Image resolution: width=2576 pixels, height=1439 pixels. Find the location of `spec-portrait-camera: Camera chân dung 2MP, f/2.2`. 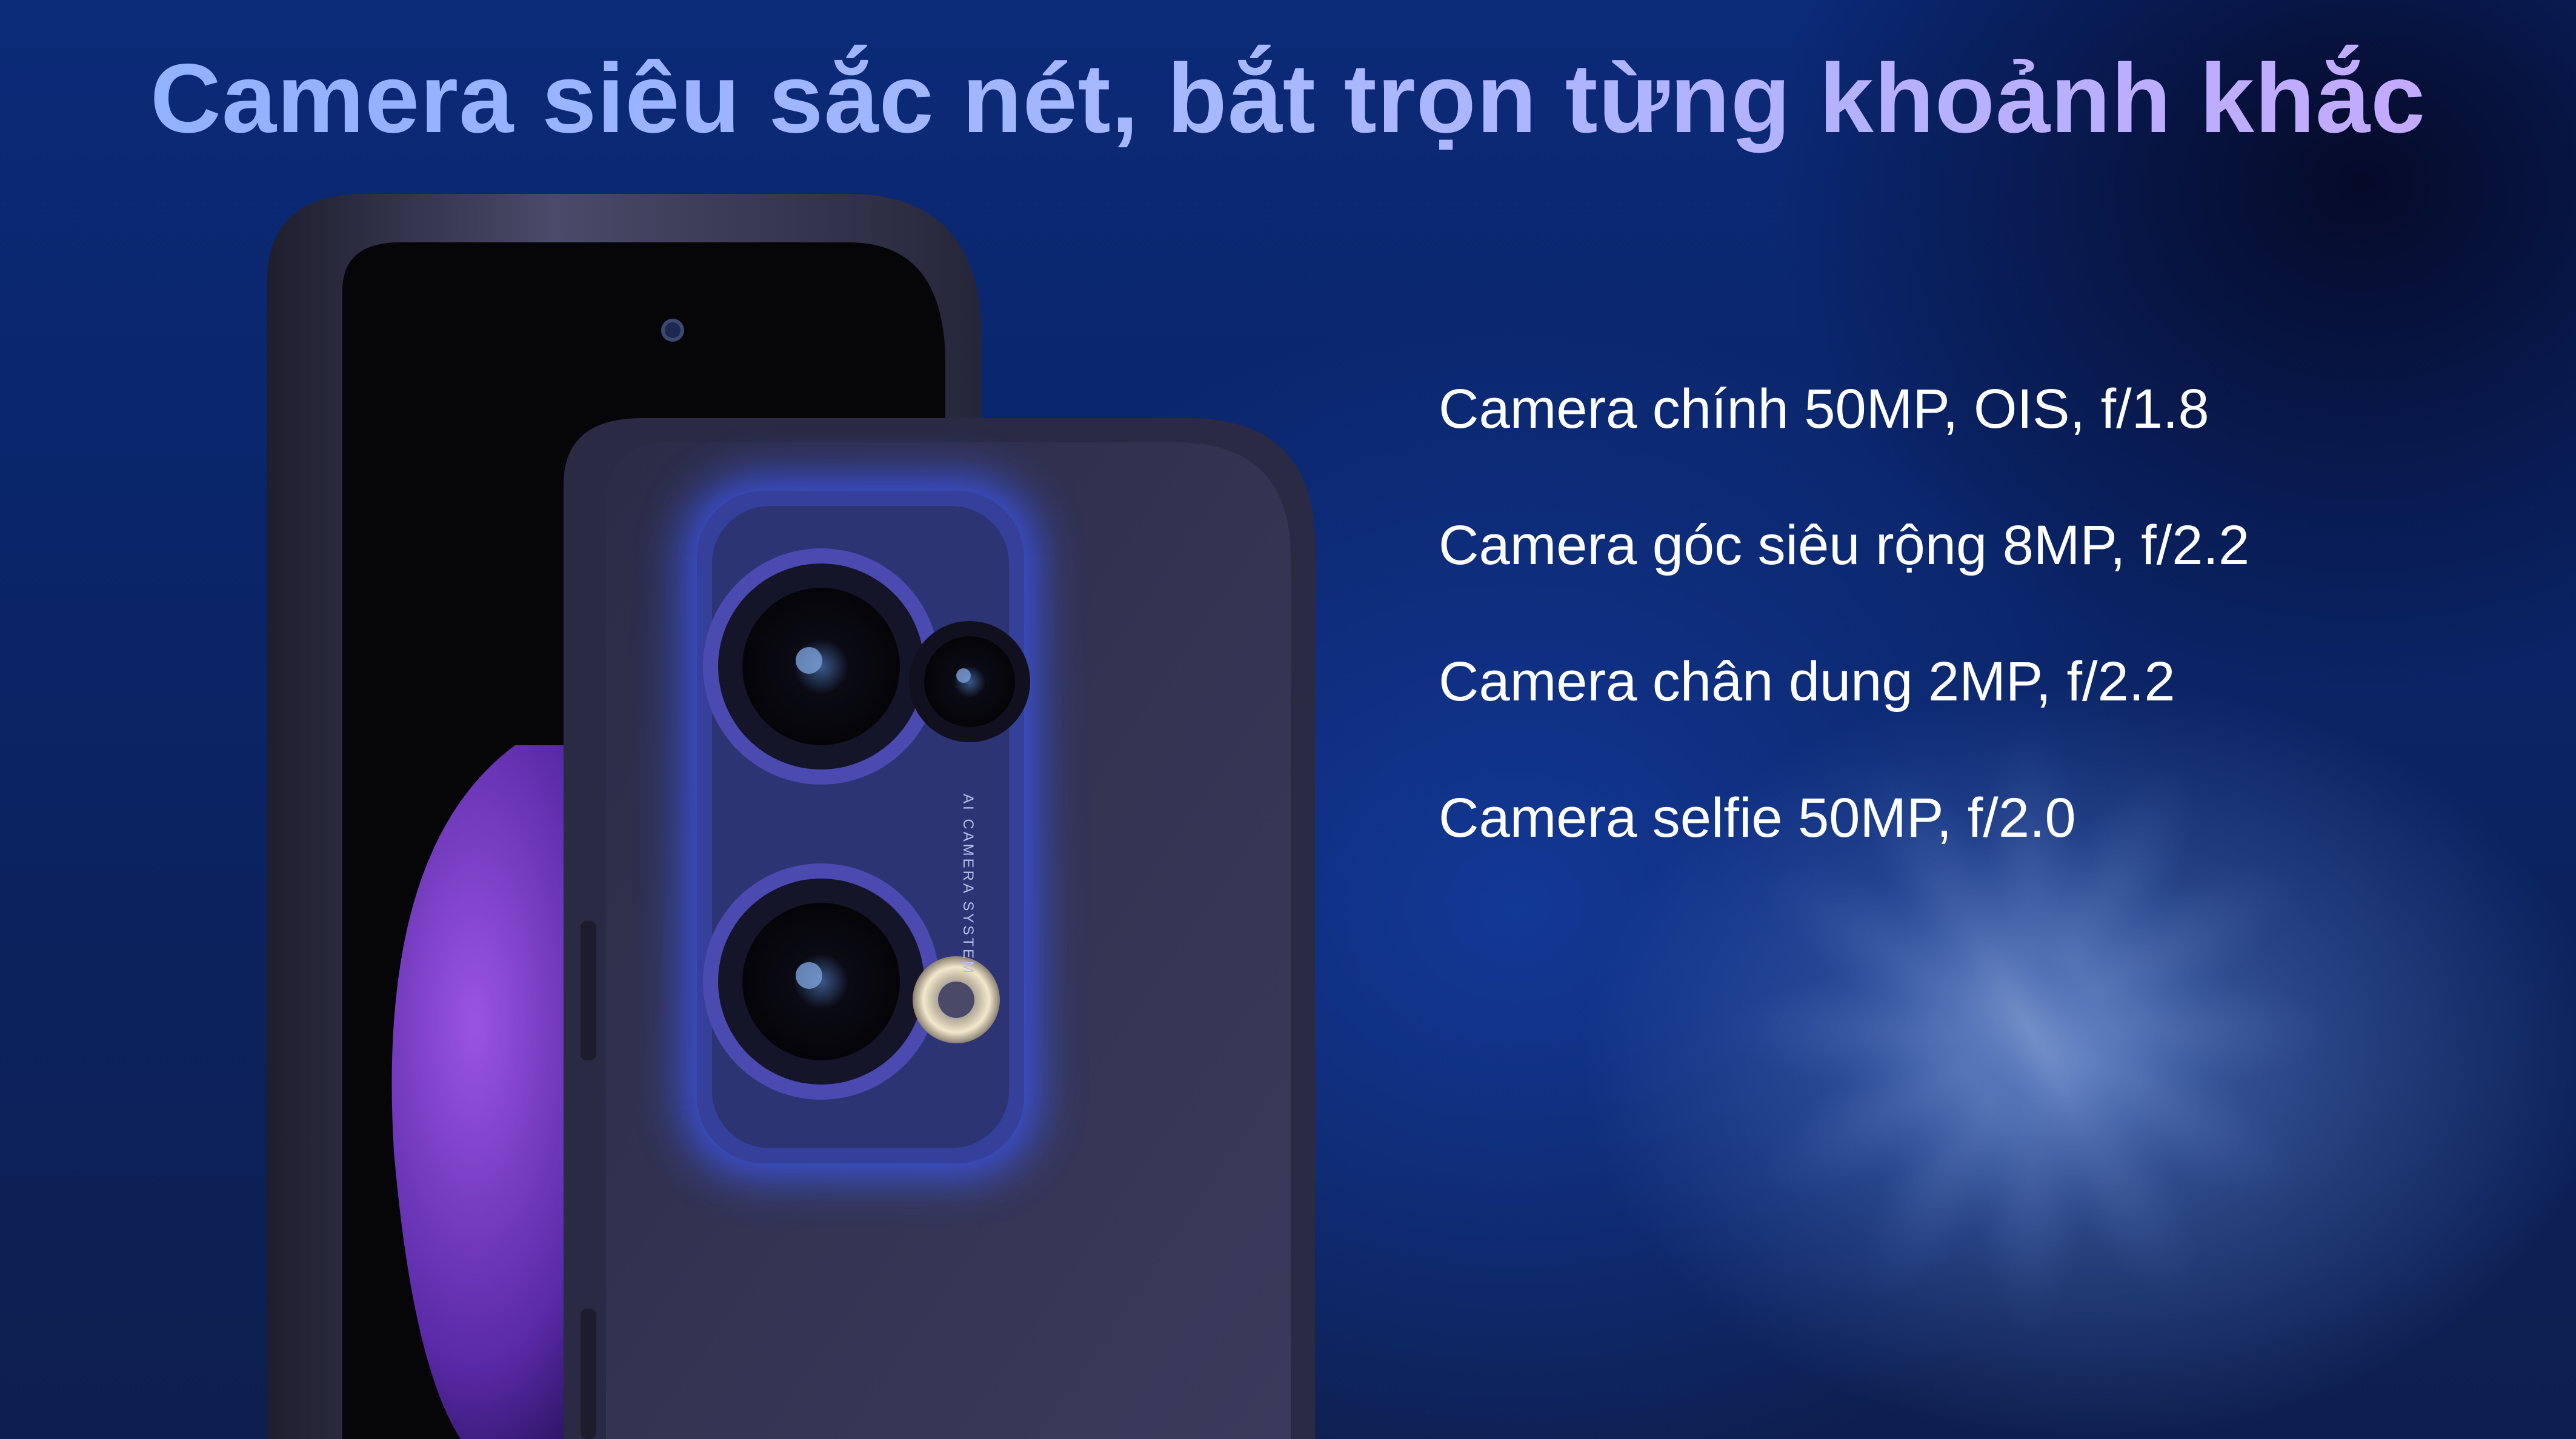

spec-portrait-camera: Camera chân dung 2MP, f/2.2 is located at coordinates (1807, 682).